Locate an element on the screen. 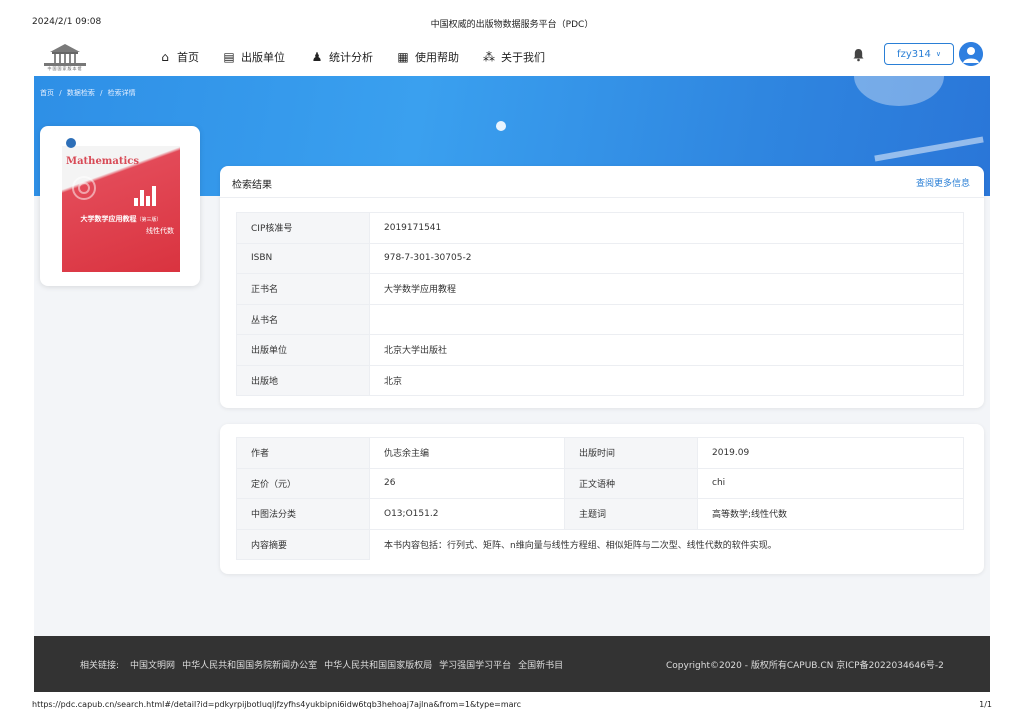 The image size is (1024, 724). table-row: 作者 仇志余主编 出版时间 2019.09 is located at coordinates (600, 453).